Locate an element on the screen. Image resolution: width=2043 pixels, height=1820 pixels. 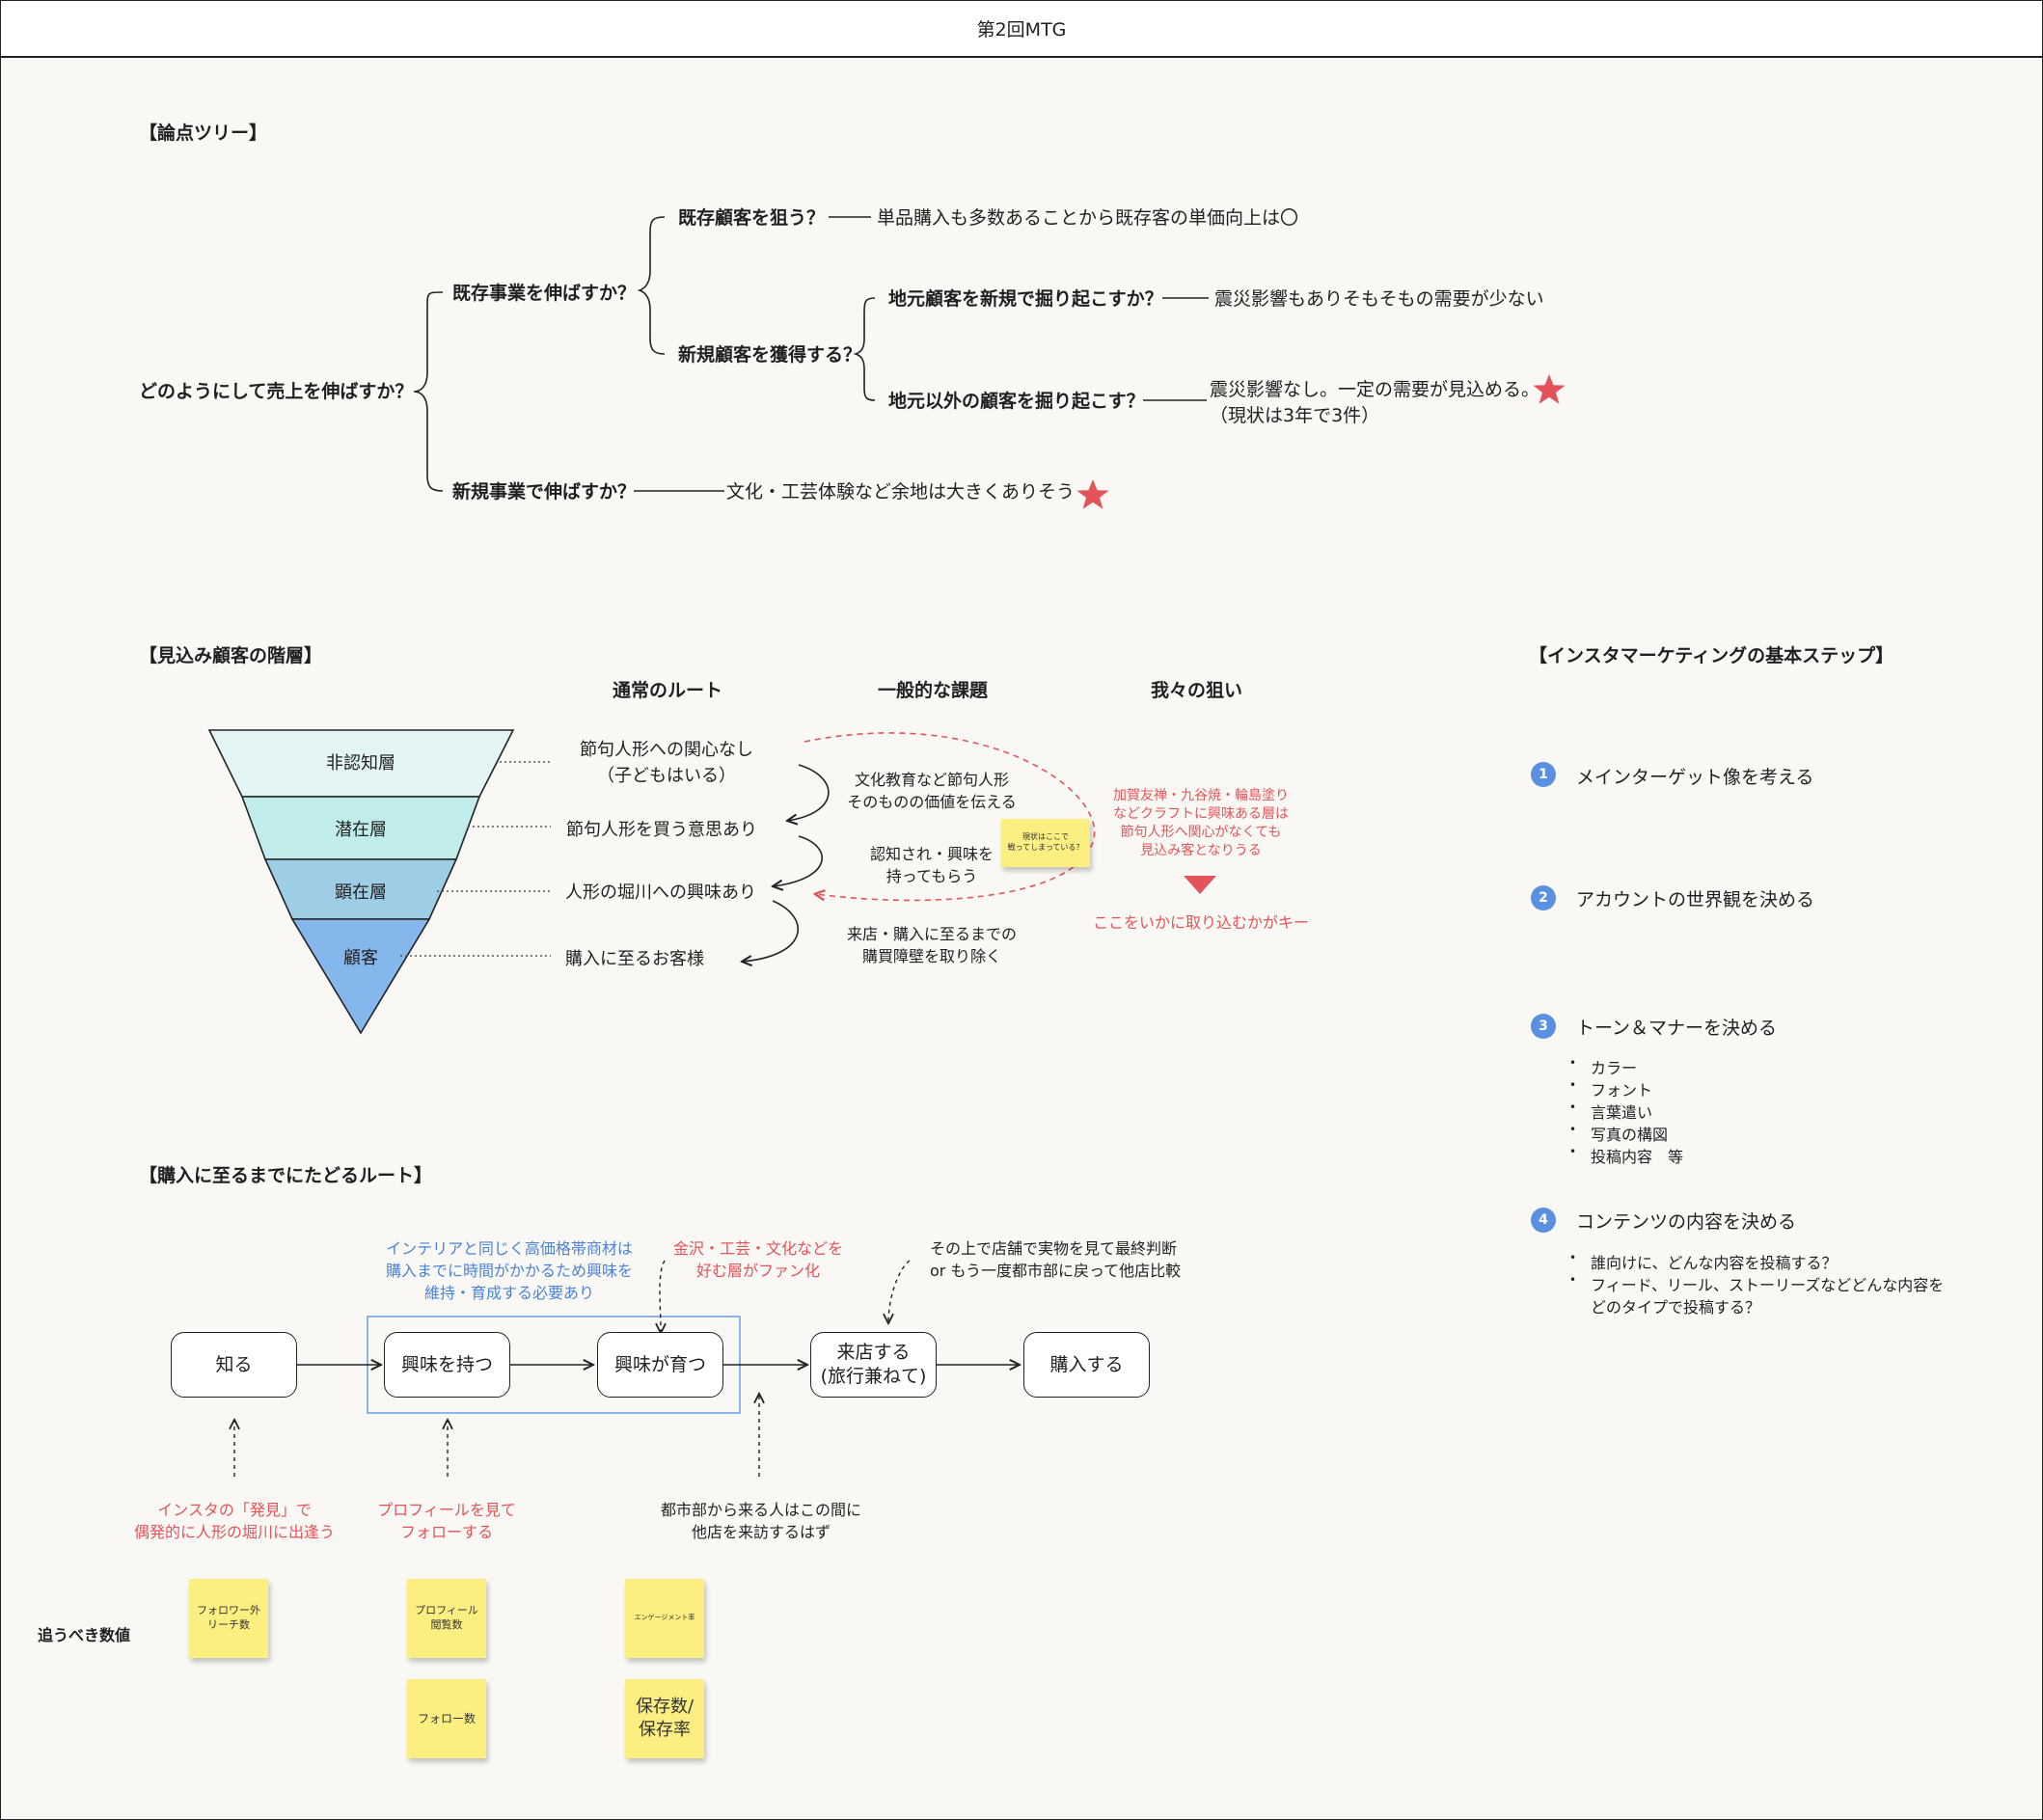
funnel-layer-customer is located at coordinates (360, 977).